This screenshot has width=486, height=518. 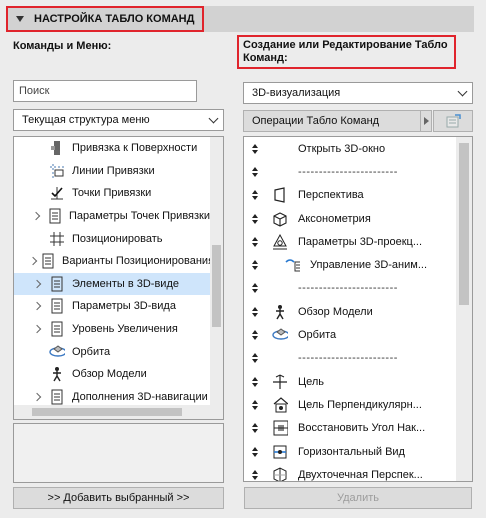 What do you see at coordinates (112, 351) in the screenshot?
I see `tree-item: Орбита` at bounding box center [112, 351].